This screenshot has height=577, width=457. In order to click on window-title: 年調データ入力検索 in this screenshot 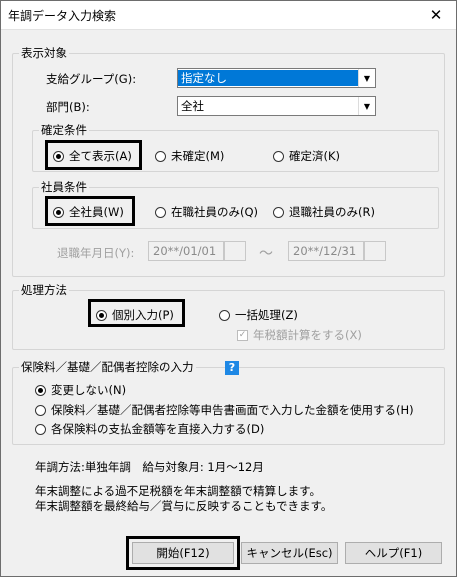, I will do `click(62, 16)`.